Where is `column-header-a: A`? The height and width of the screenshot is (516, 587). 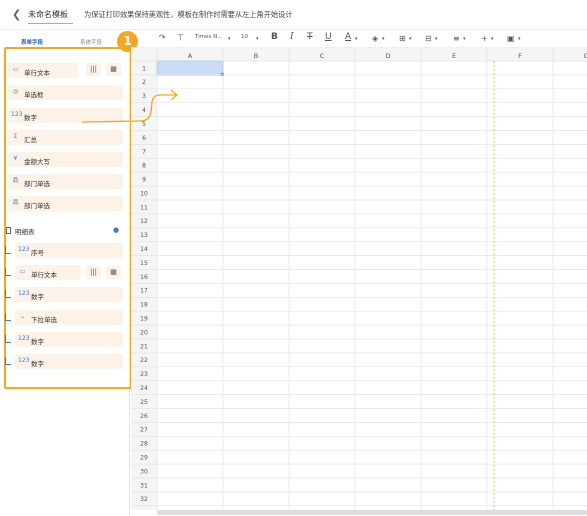
column-header-a: A is located at coordinates (190, 56).